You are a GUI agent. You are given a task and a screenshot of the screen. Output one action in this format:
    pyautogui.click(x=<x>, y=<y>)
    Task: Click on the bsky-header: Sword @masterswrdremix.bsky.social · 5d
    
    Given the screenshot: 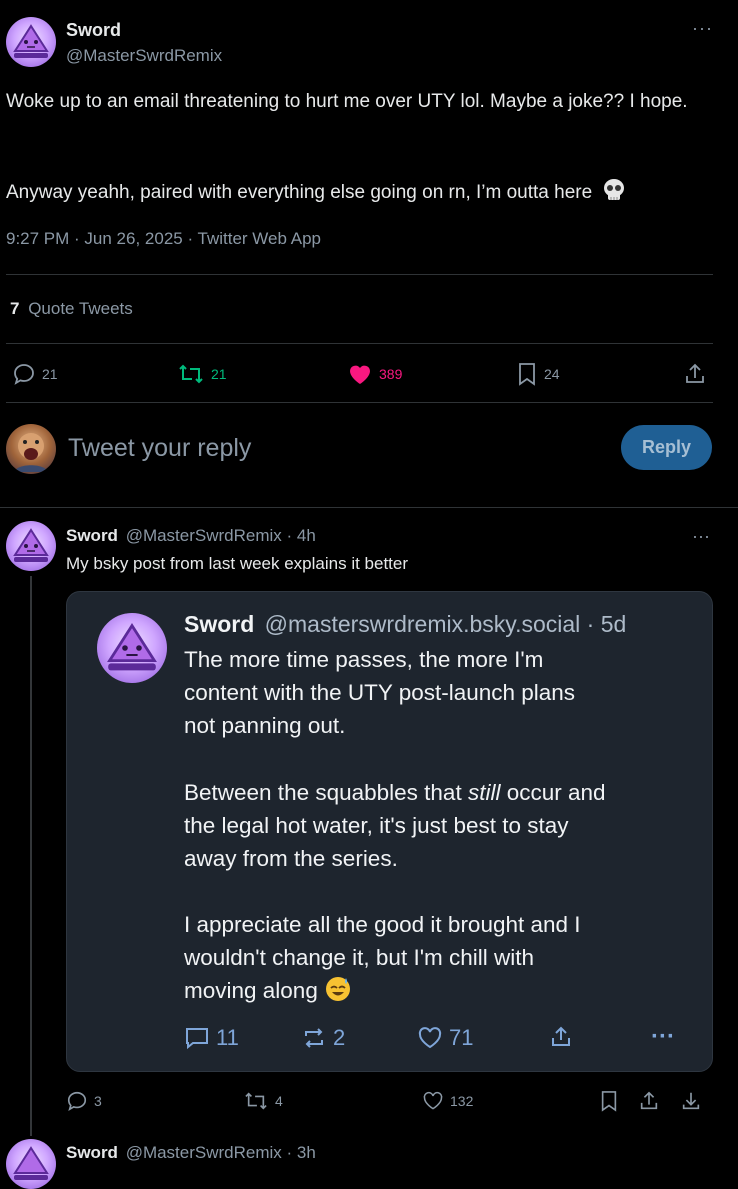 What is the action you would take?
    pyautogui.click(x=405, y=624)
    